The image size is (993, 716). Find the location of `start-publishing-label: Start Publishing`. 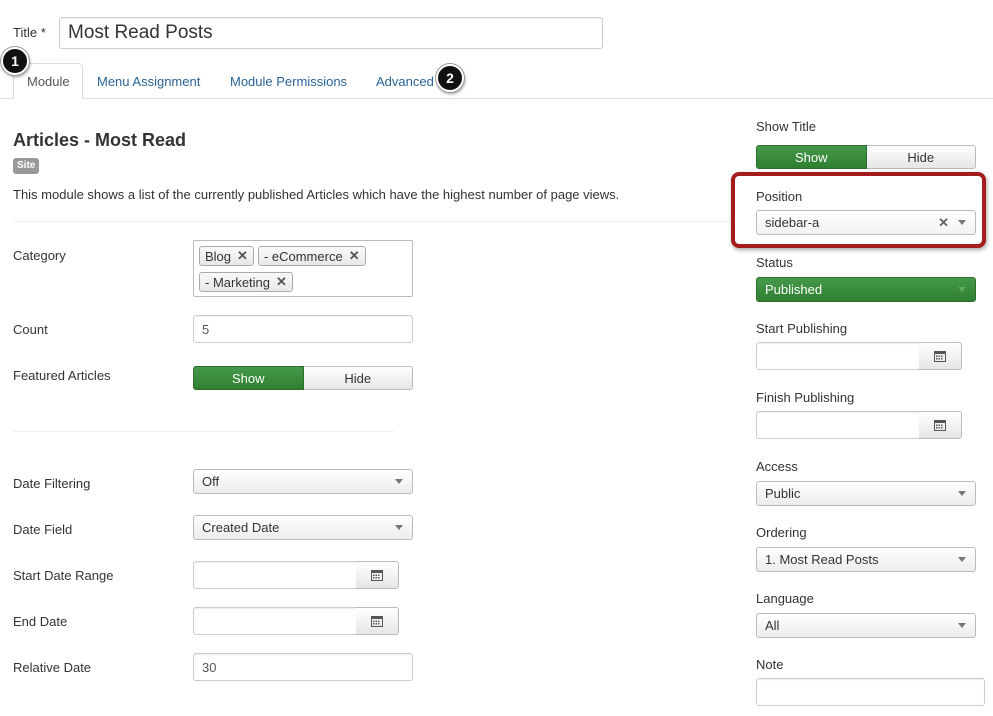

start-publishing-label: Start Publishing is located at coordinates (802, 328).